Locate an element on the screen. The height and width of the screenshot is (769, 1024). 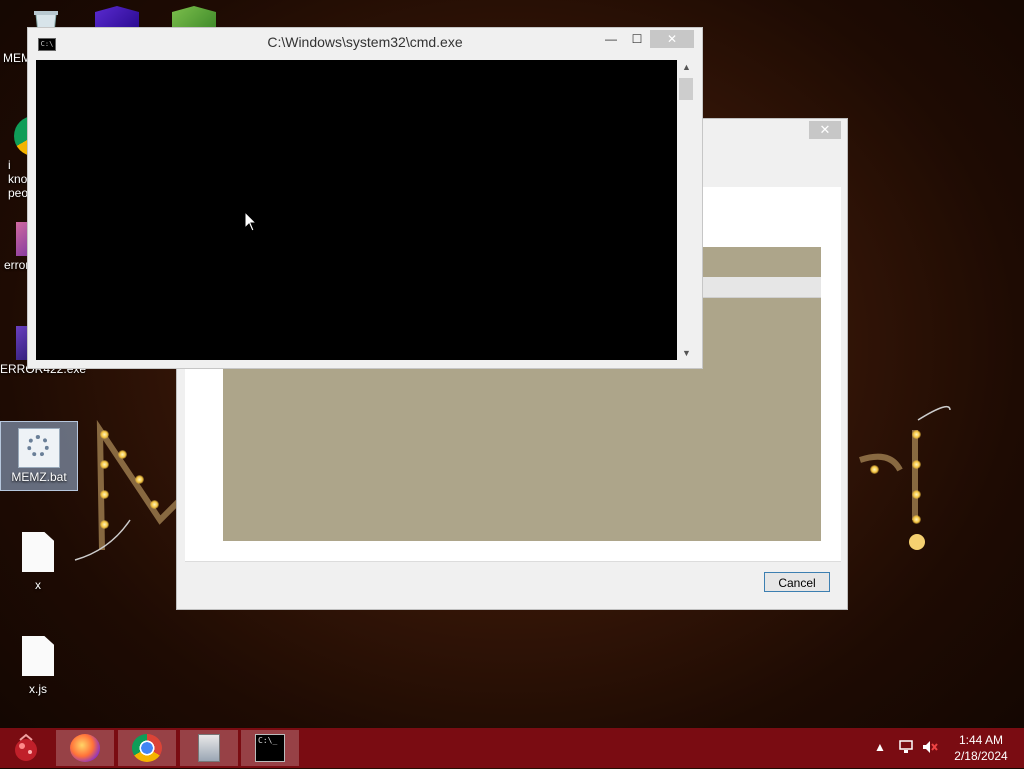
network-tray-button is located at coordinates (906, 748).